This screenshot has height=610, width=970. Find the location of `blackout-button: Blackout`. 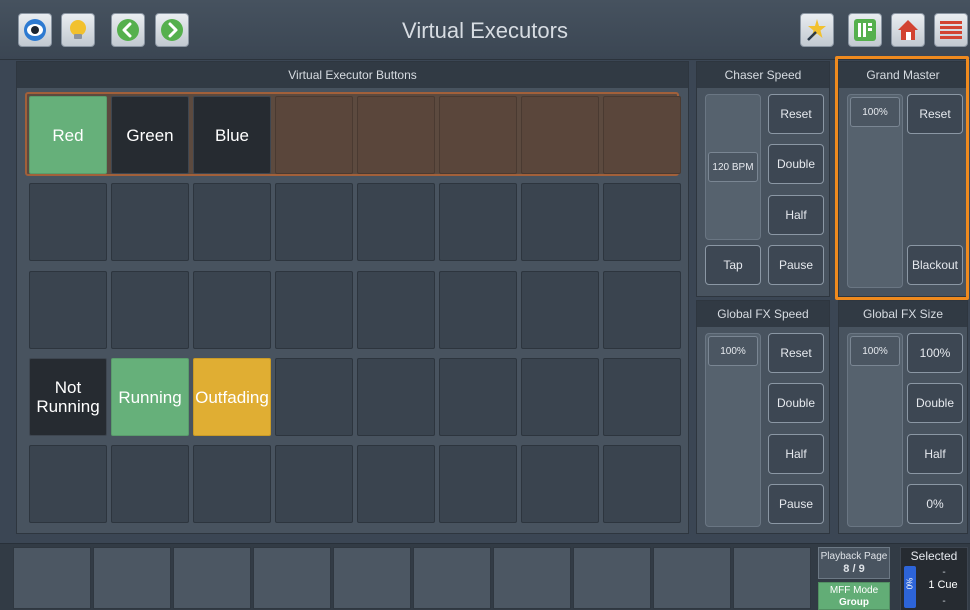

blackout-button: Blackout is located at coordinates (935, 265).